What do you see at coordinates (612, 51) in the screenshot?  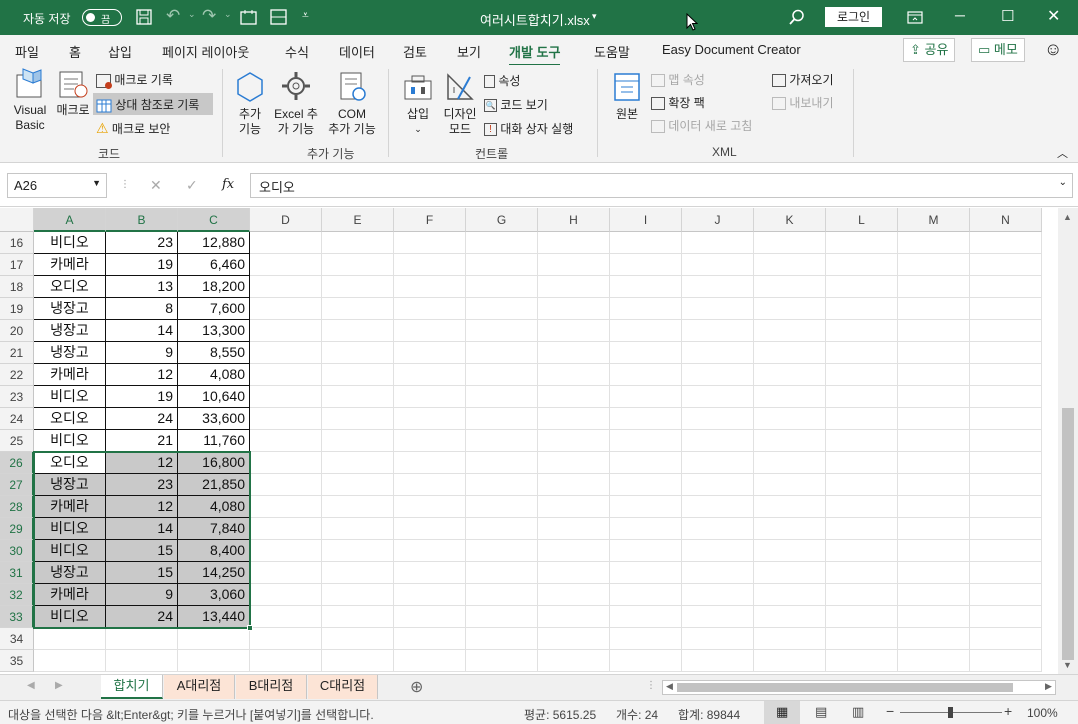 I see `tab-help: 도움말` at bounding box center [612, 51].